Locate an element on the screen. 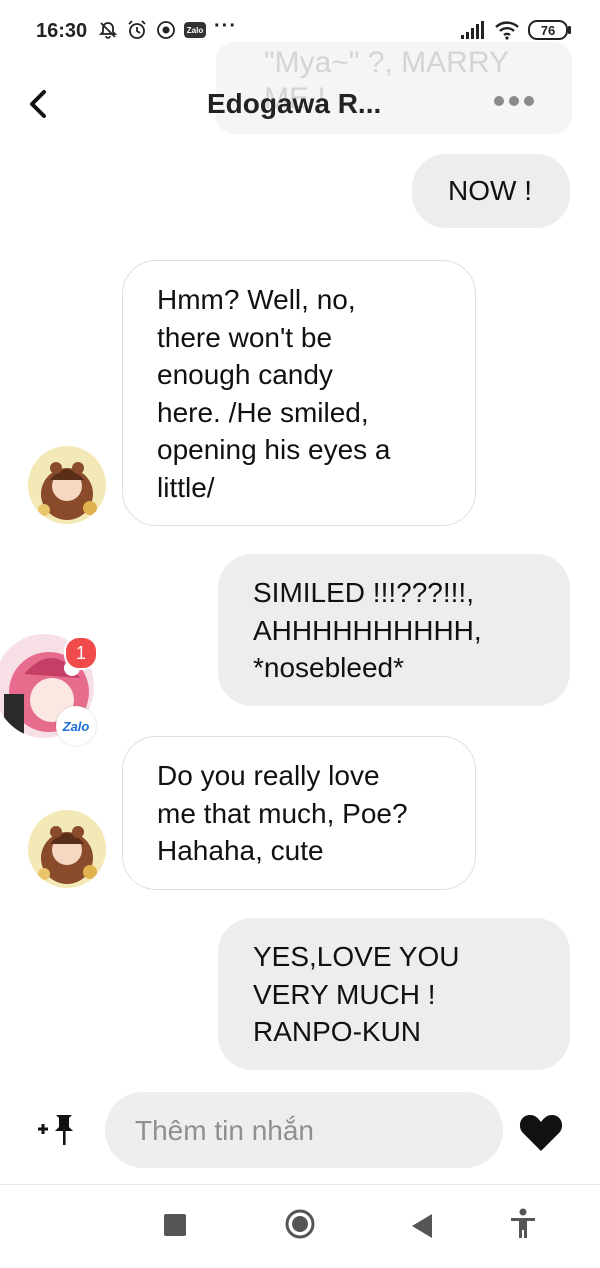 This screenshot has width=600, height=1268. stop-square-icon is located at coordinates (175, 1225).